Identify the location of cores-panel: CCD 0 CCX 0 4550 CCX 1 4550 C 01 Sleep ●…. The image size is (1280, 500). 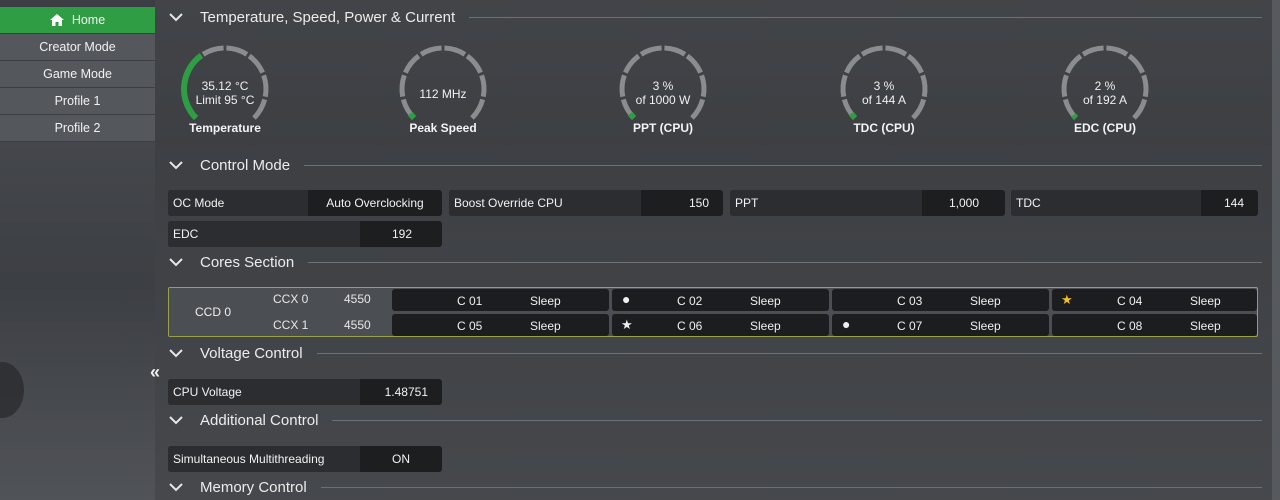
(713, 312).